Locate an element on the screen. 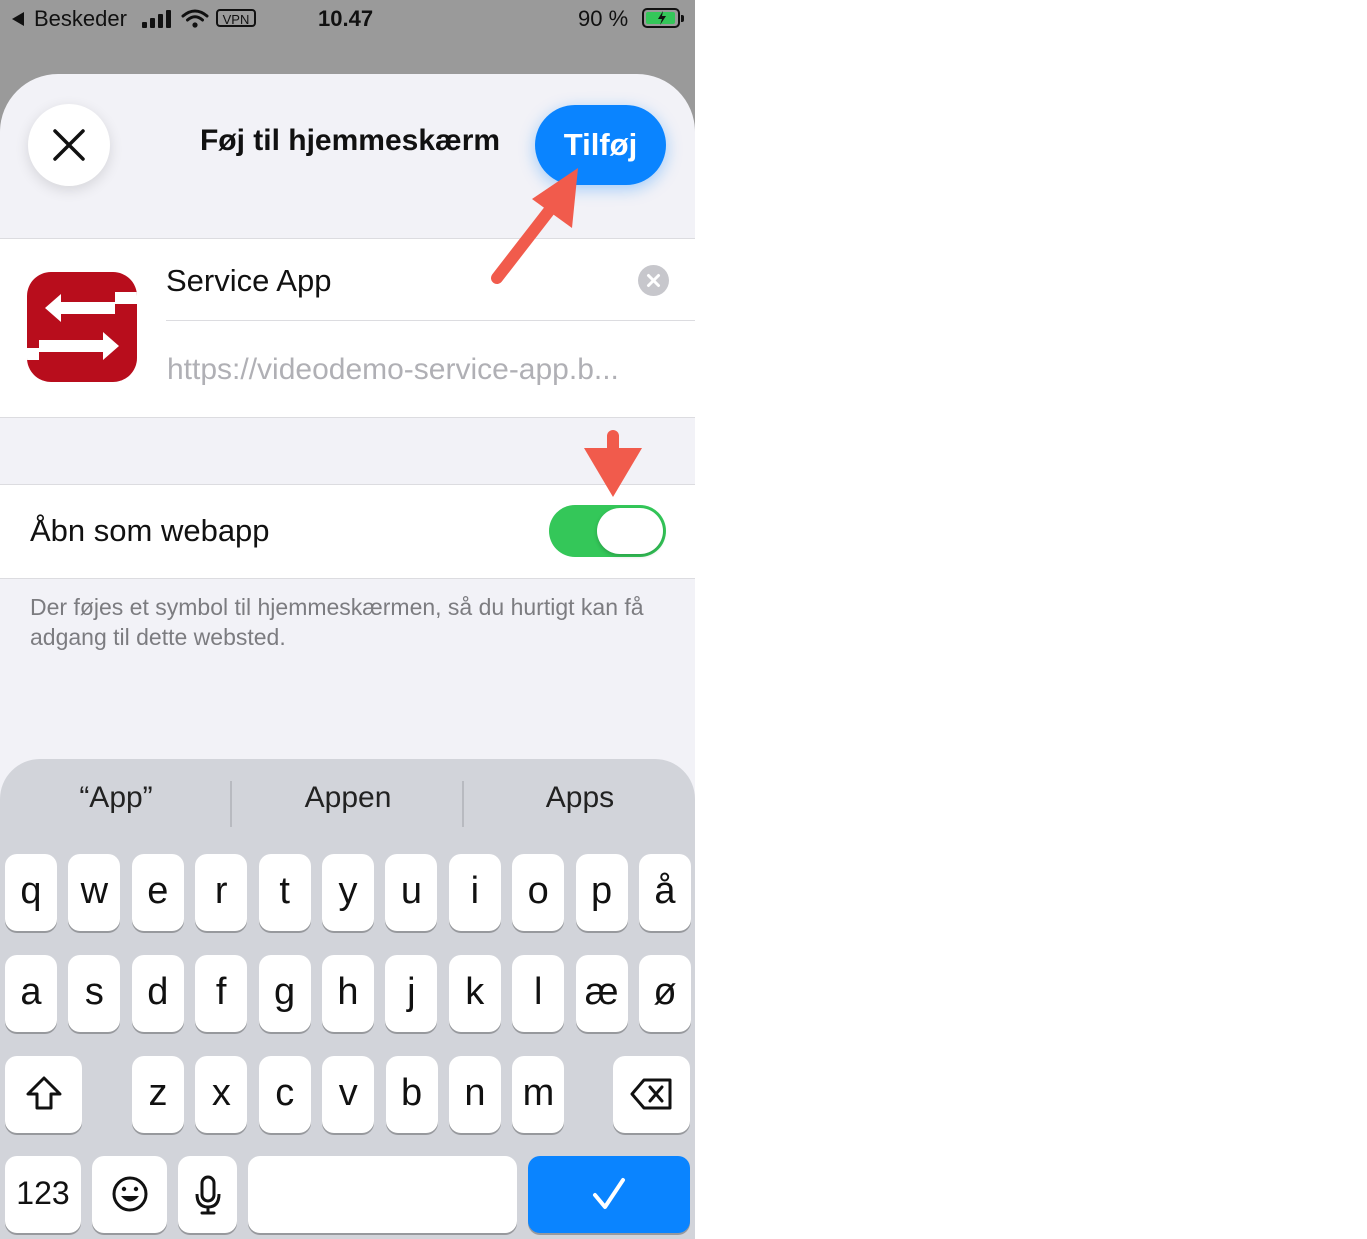  clear-icon is located at coordinates (653, 280).